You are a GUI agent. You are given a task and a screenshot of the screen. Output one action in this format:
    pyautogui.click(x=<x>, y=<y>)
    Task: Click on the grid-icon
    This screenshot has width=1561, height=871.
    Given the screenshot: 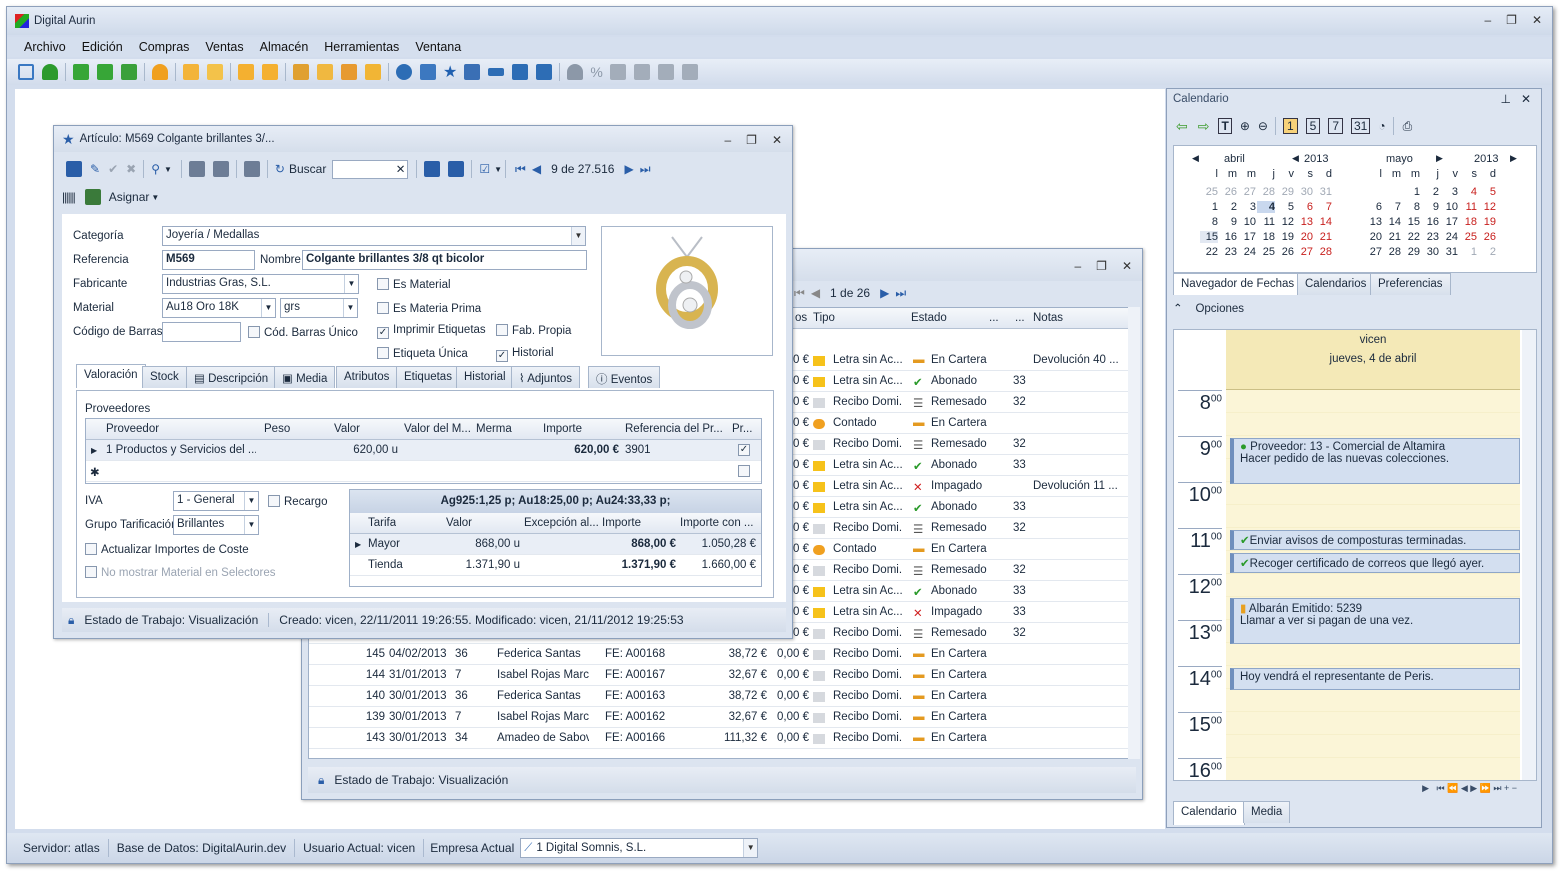 What is the action you would take?
    pyautogui.click(x=520, y=72)
    